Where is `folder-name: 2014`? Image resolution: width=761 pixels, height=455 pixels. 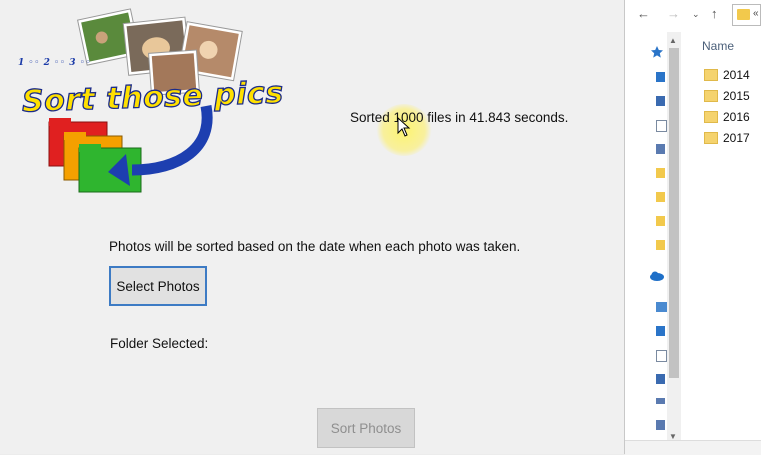 folder-name: 2014 is located at coordinates (736, 75).